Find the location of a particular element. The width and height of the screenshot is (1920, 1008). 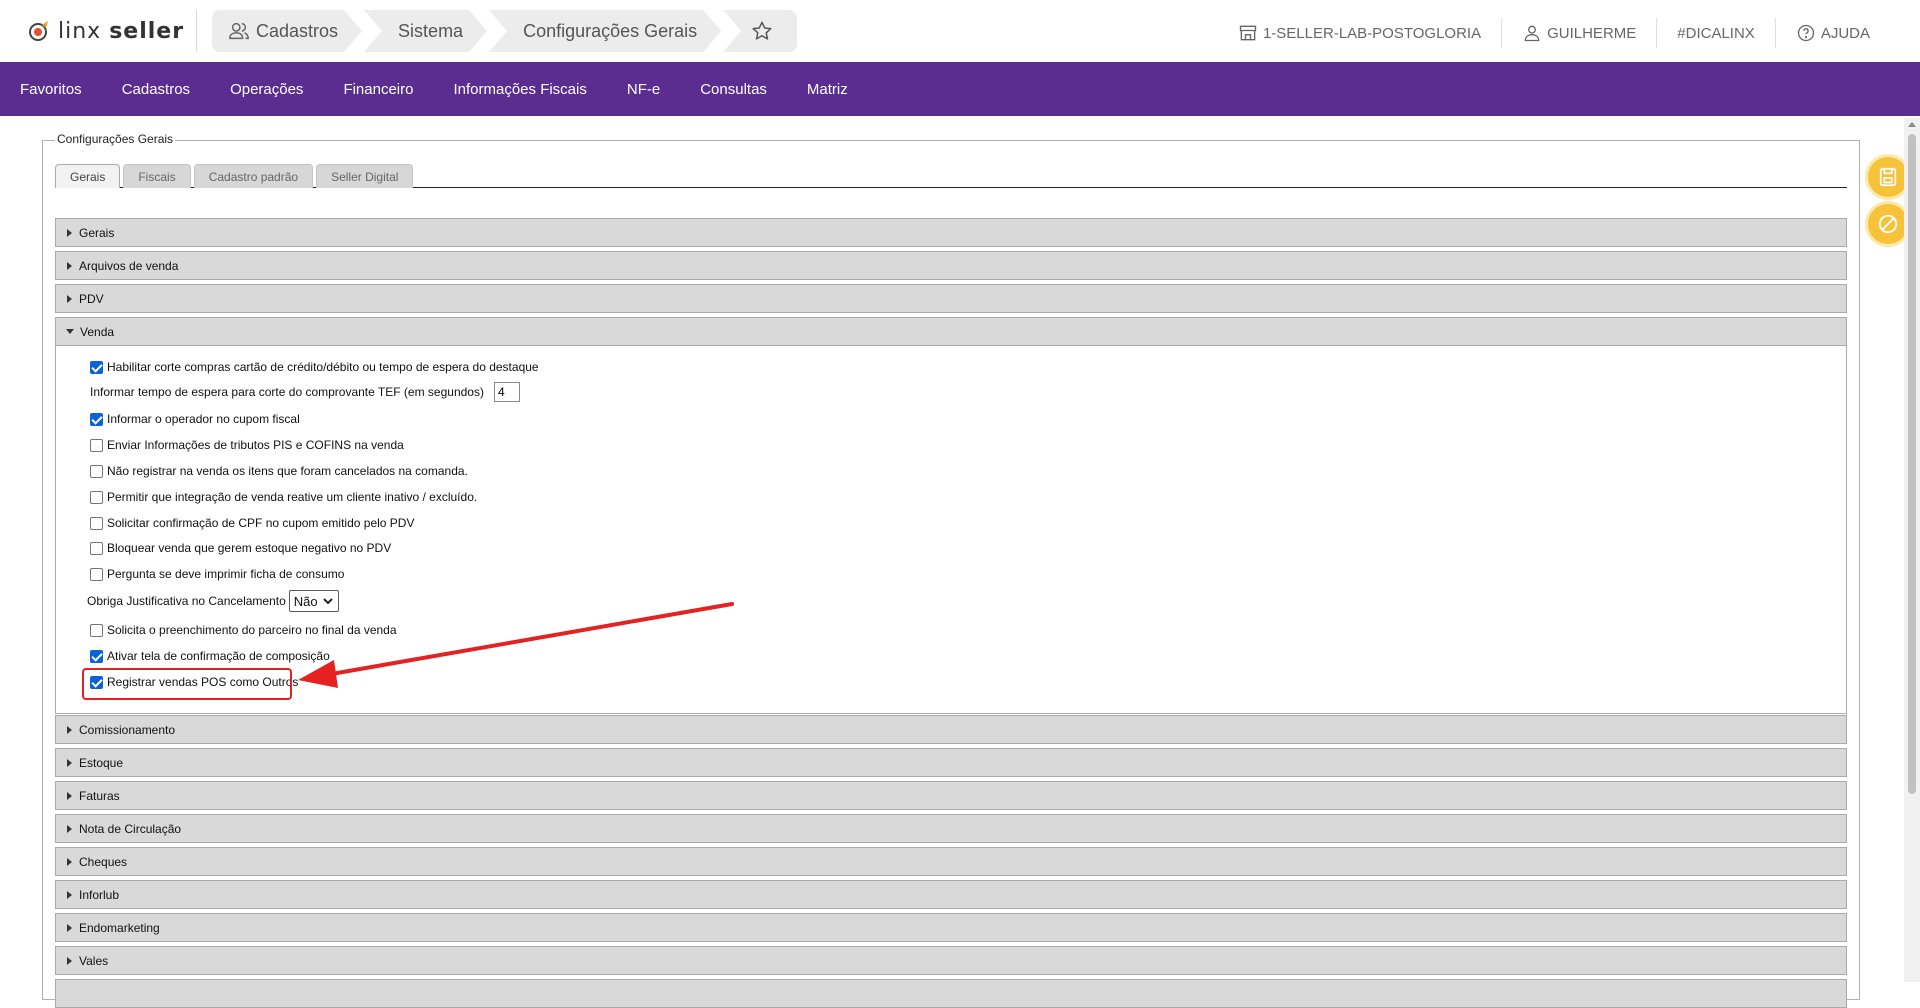

section-header: Cheques is located at coordinates (951, 861).